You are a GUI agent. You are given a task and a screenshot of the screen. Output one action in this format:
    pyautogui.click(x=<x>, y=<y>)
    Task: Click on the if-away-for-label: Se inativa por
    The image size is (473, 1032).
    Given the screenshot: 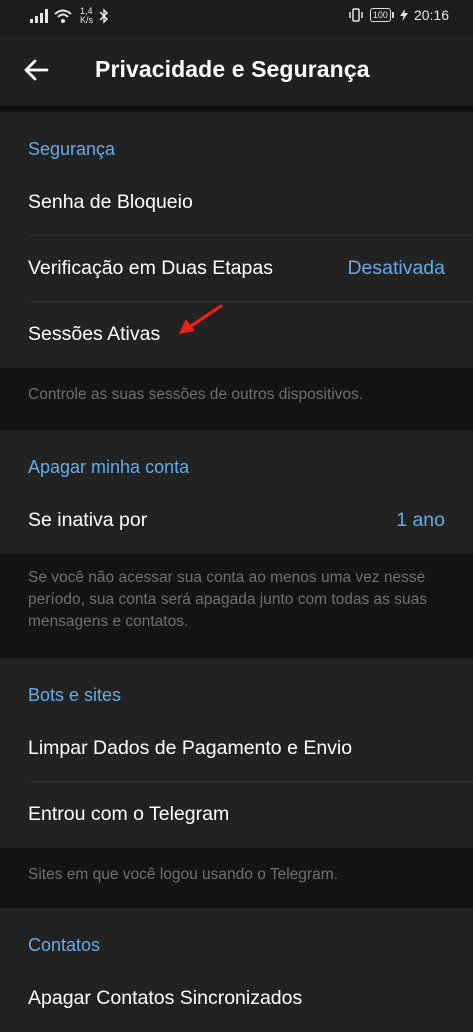 What is the action you would take?
    pyautogui.click(x=88, y=520)
    